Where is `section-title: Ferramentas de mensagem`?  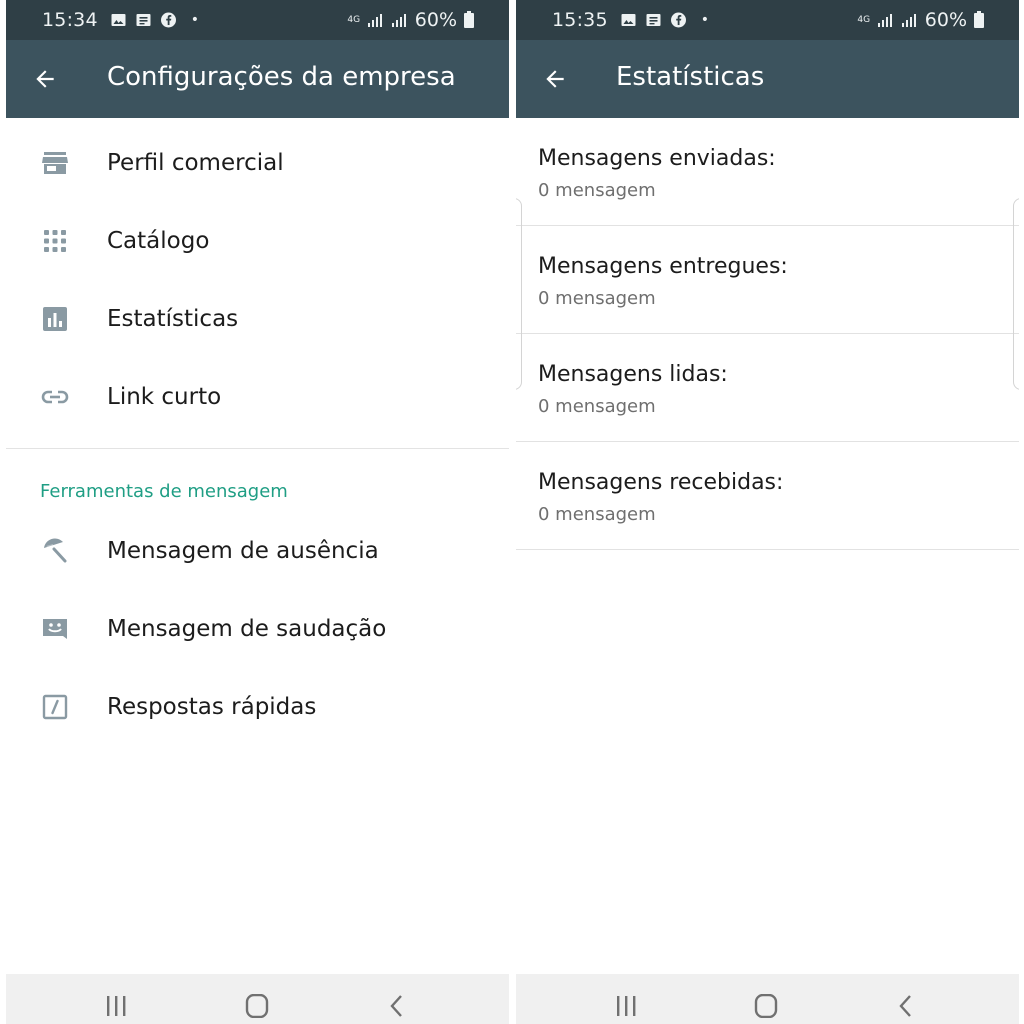
section-title: Ferramentas de mensagem is located at coordinates (164, 491).